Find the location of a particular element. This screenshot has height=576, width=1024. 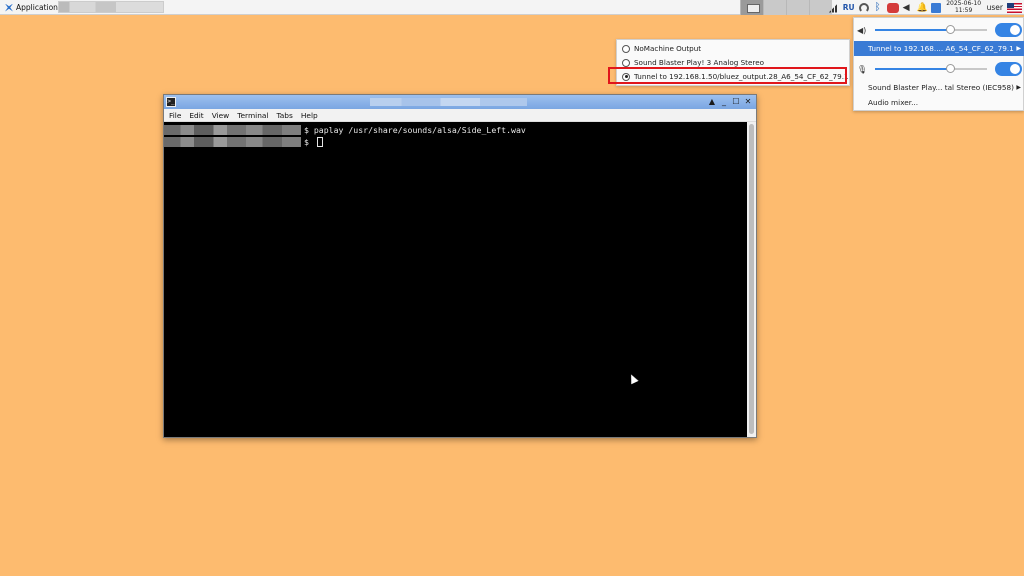

output-option-label: NoMachine Output is located at coordinates (668, 48).